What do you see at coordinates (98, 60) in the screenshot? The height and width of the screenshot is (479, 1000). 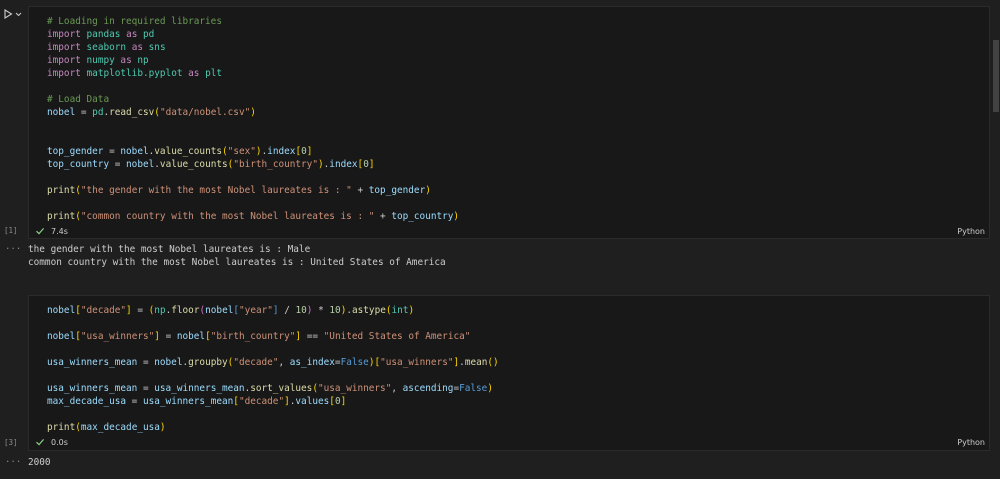 I see `code-line: import numpy as np` at bounding box center [98, 60].